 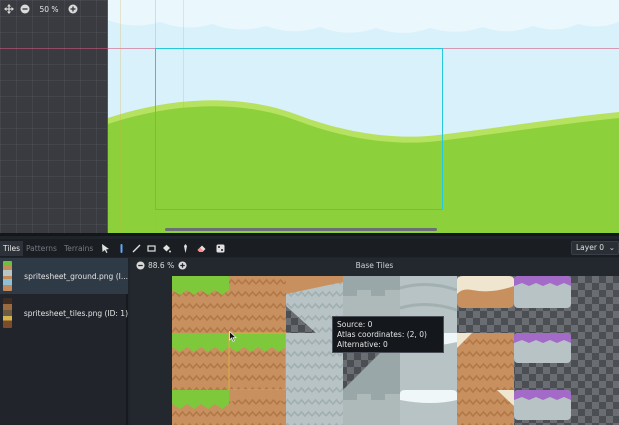 What do you see at coordinates (136, 248) in the screenshot?
I see `line-icon` at bounding box center [136, 248].